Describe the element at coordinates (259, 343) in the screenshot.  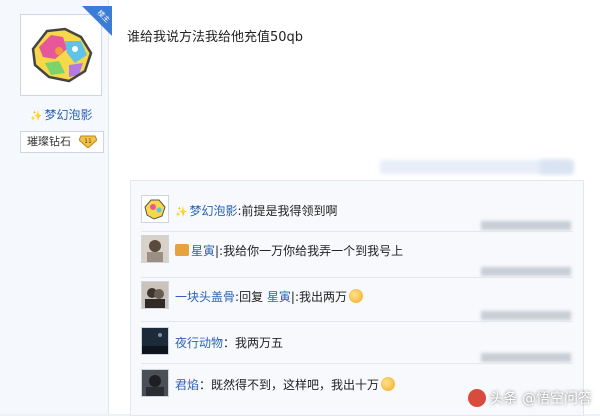
I see `reply-message: 我两万五` at that location.